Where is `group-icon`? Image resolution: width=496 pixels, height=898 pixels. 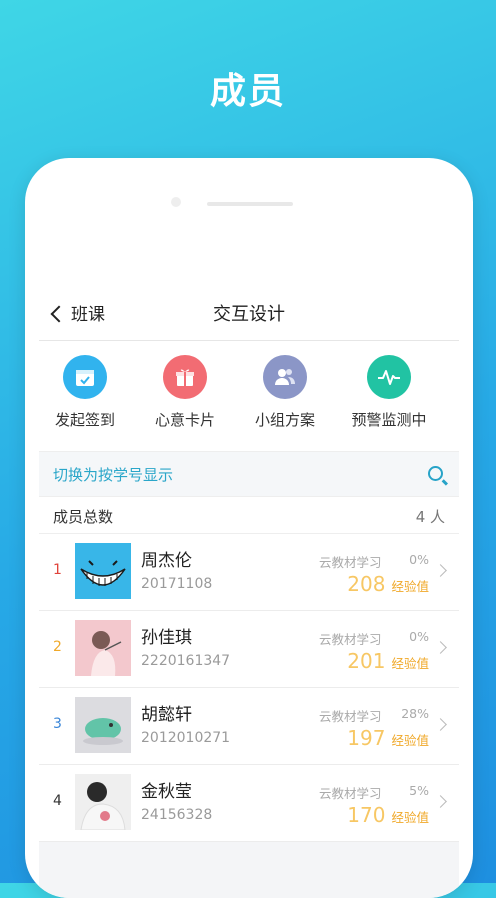
group-icon is located at coordinates (285, 377).